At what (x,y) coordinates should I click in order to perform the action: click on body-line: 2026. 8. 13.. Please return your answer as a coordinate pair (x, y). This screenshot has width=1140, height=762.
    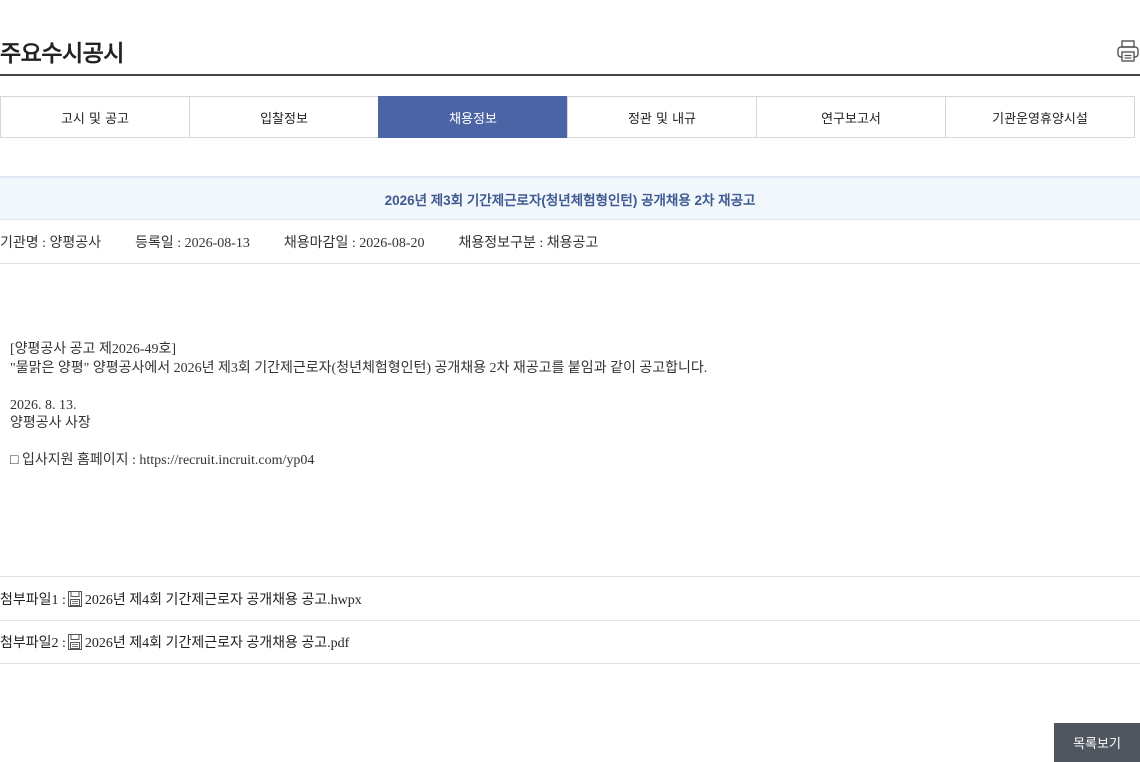
    Looking at the image, I should click on (43, 405).